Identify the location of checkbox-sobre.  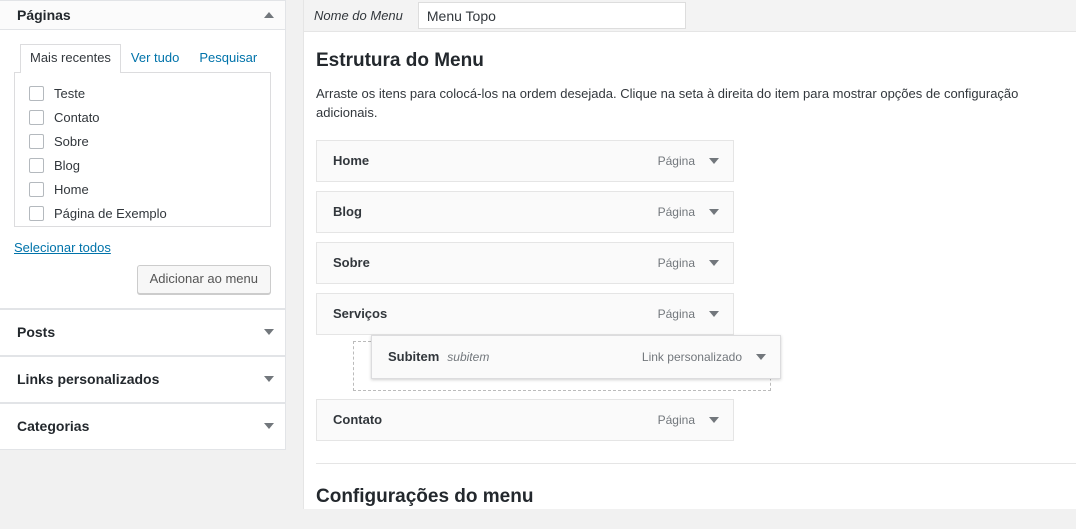
(36, 142).